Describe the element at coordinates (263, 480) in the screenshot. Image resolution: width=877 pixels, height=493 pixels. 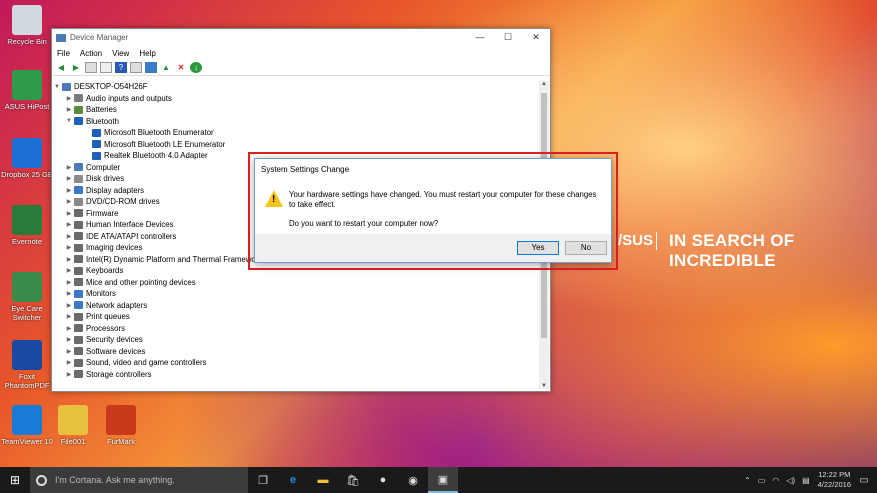
I see `task-view-icon: ❐` at that location.